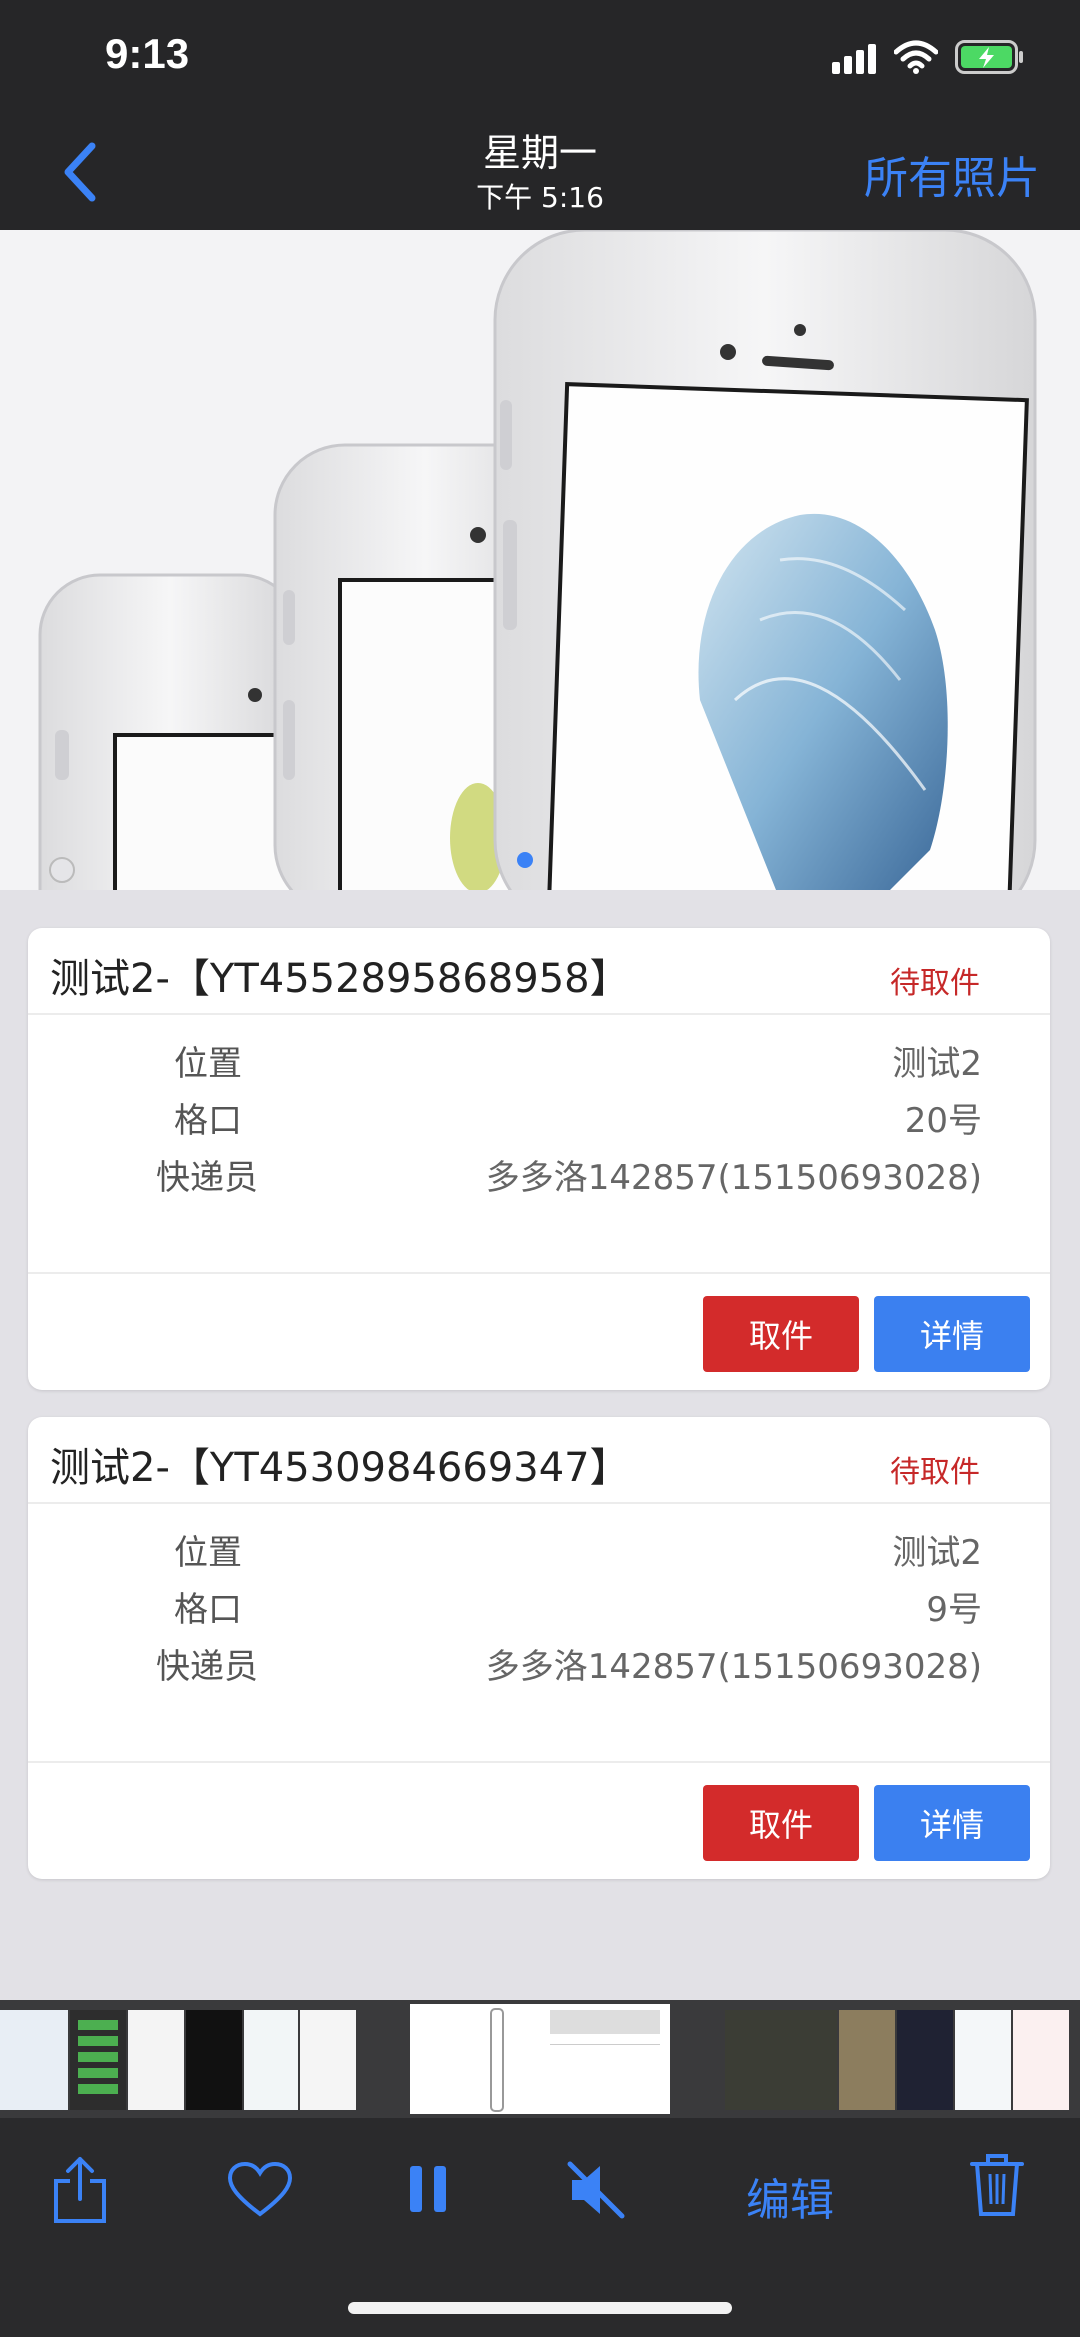  Describe the element at coordinates (943, 1121) in the screenshot. I see `slot-value: 20号` at that location.